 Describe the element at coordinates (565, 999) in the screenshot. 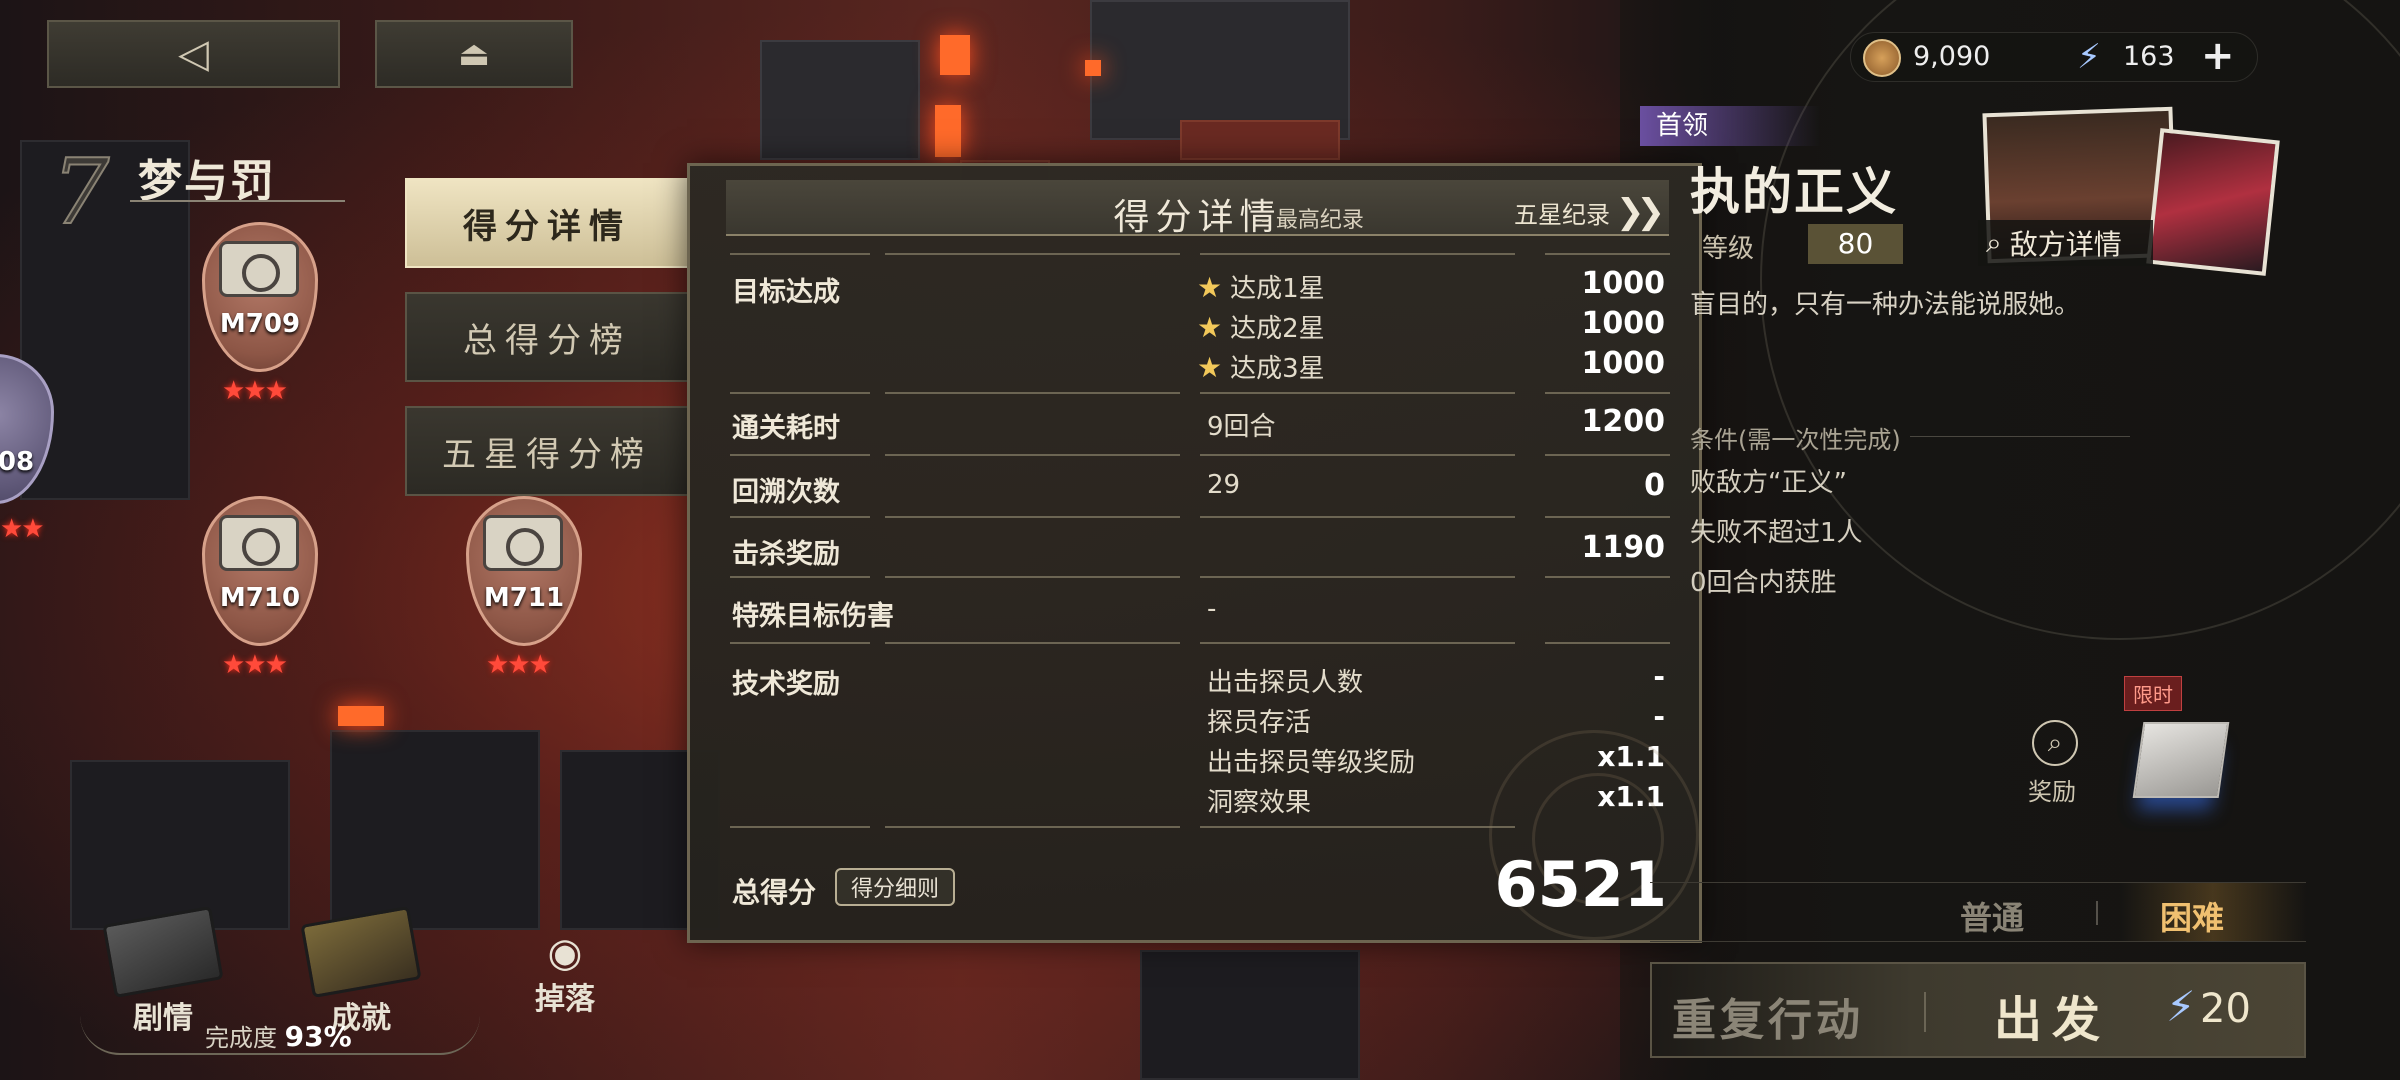

I see `drops-label: 掉落` at that location.